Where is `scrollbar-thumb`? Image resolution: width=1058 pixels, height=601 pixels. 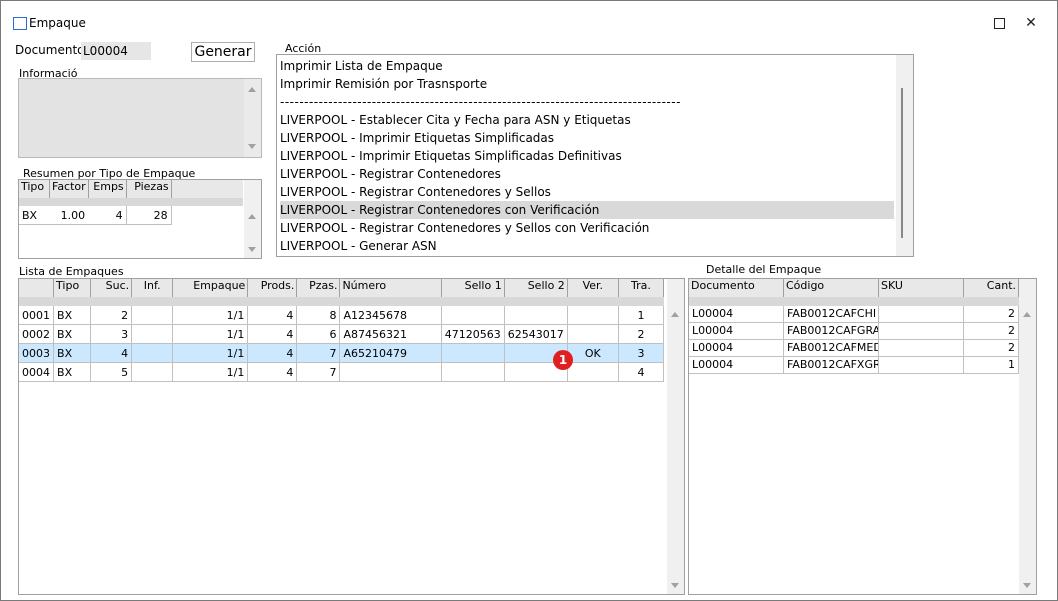
scrollbar-thumb is located at coordinates (902, 163).